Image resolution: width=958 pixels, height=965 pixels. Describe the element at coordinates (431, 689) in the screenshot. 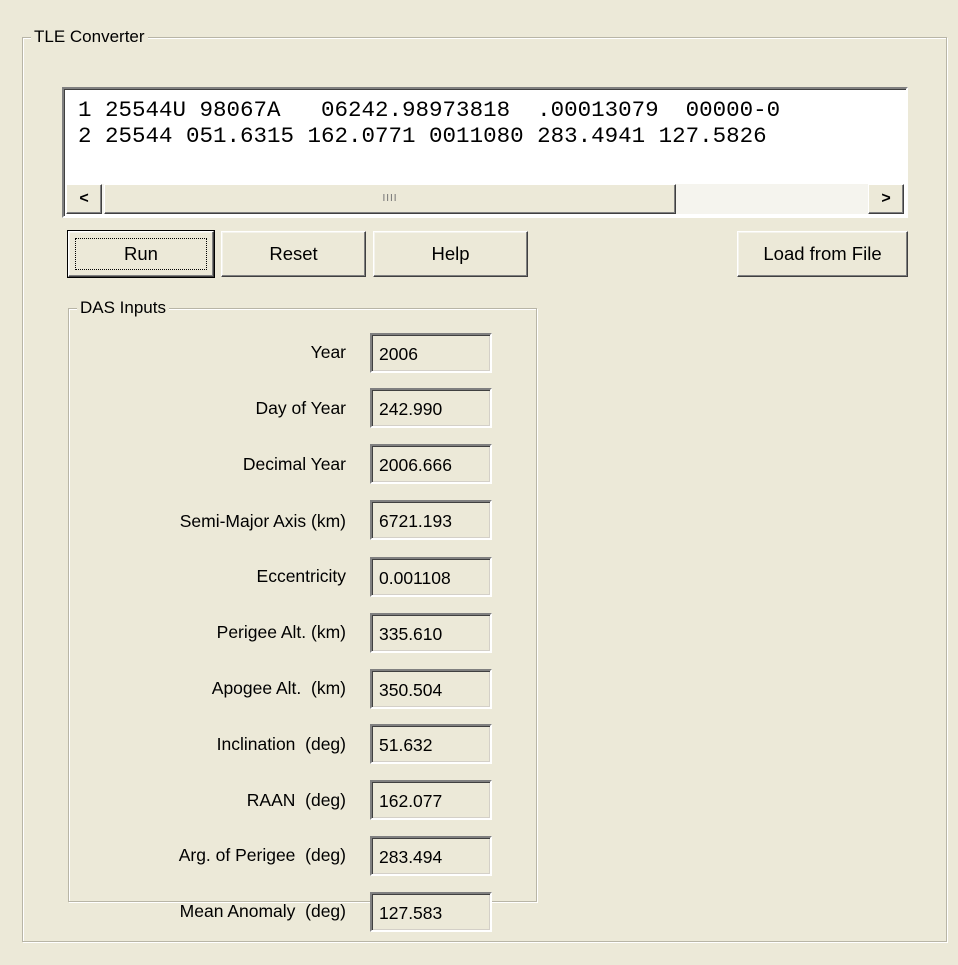

I see `apogee-alt-field: 350.504` at that location.